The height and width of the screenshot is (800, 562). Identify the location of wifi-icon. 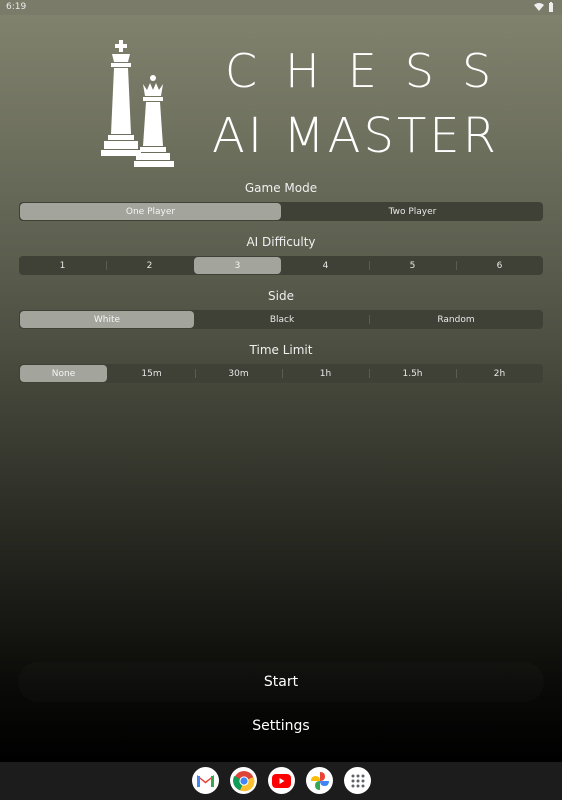
(539, 6).